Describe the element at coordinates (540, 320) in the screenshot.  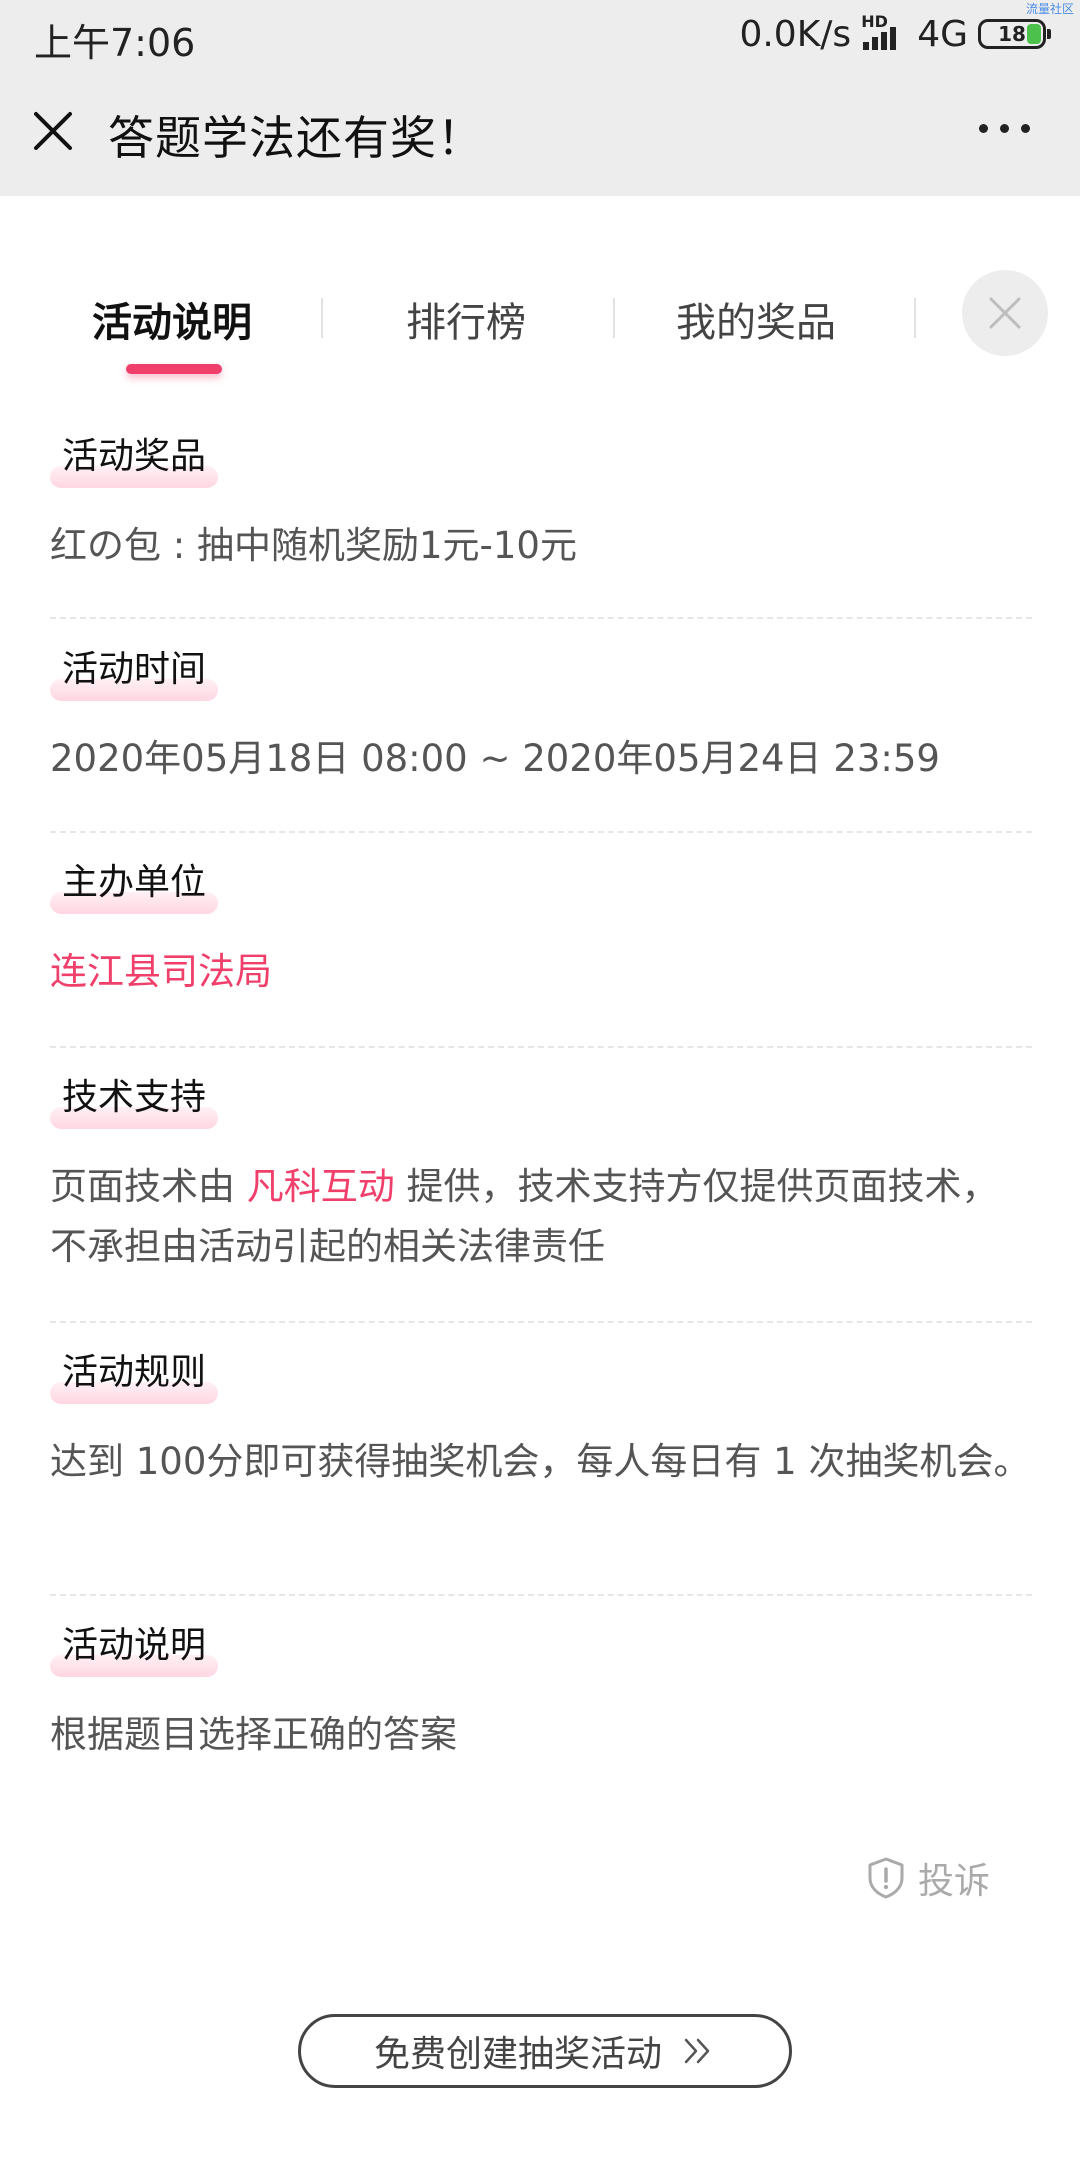
I see `tab-bar: 活动说明 排行榜 我的奖品` at that location.